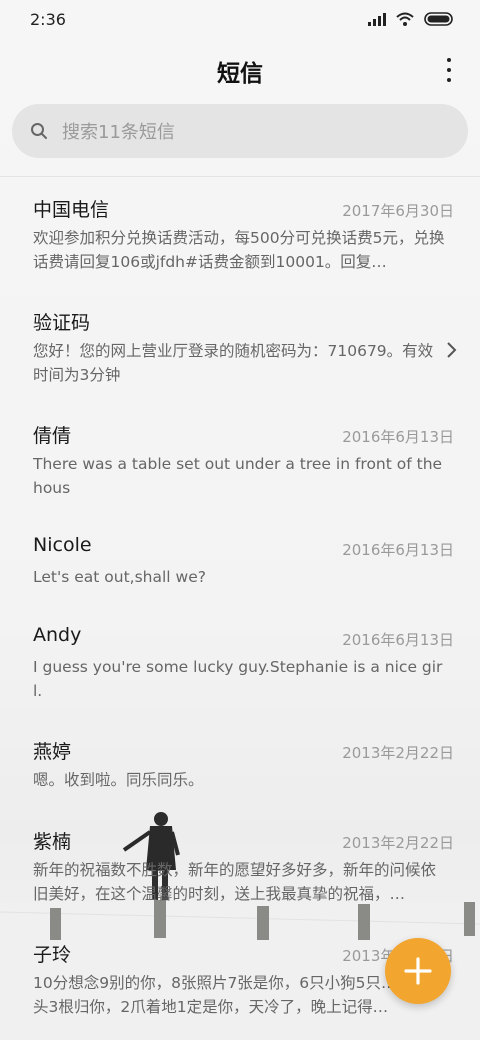 The image size is (480, 1040). I want to click on contact-name: 子玲, so click(52, 955).